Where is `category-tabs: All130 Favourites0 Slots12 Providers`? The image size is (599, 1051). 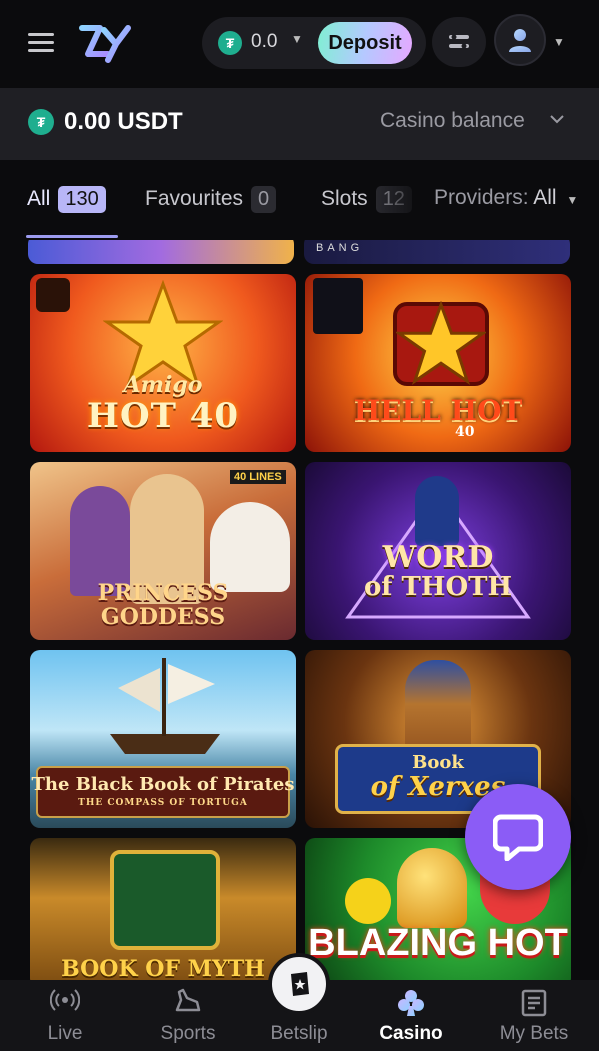
category-tabs: All130 Favourites0 Slots12 Providers is located at coordinates (299, 200).